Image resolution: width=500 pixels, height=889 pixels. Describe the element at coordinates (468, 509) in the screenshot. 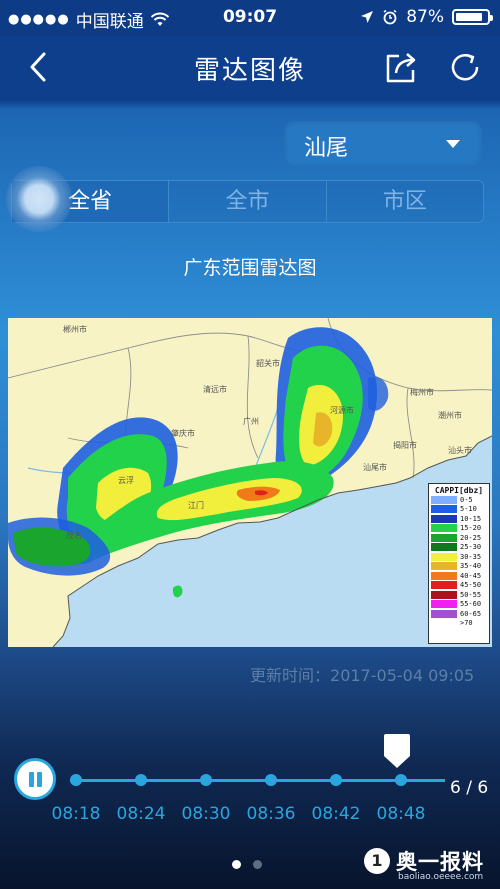

I see `legend-label: 5-10` at that location.